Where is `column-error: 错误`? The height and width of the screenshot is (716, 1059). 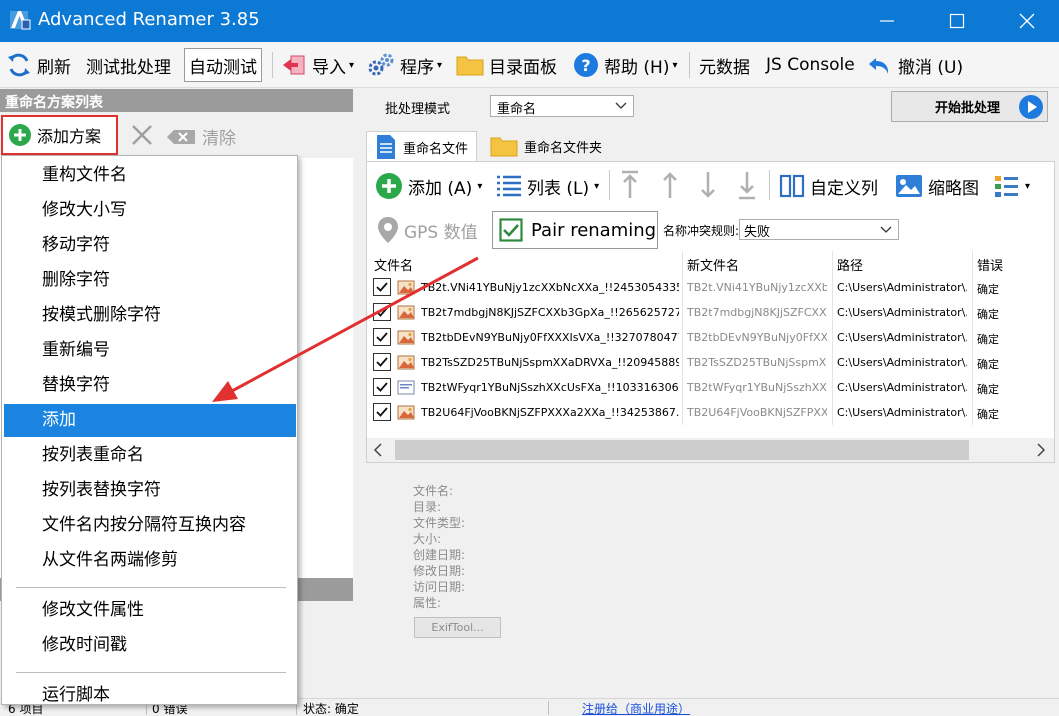
column-error: 错误 is located at coordinates (990, 264).